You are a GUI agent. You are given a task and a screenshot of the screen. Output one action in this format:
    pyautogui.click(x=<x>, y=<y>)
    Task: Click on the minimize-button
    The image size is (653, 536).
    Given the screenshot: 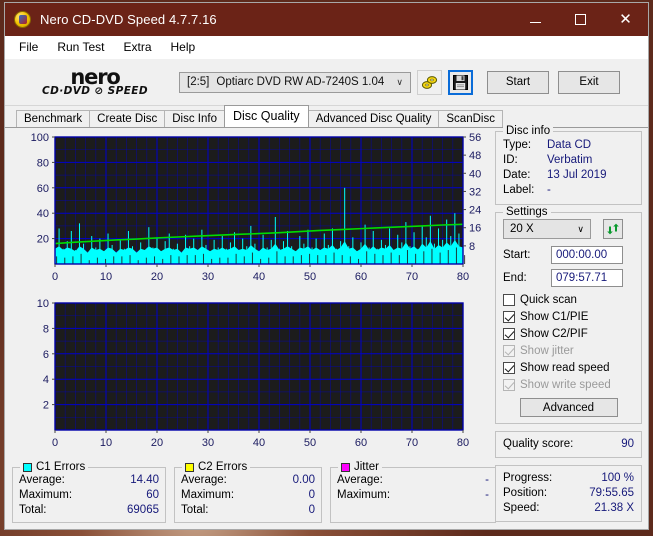 What is the action you would take?
    pyautogui.click(x=535, y=19)
    